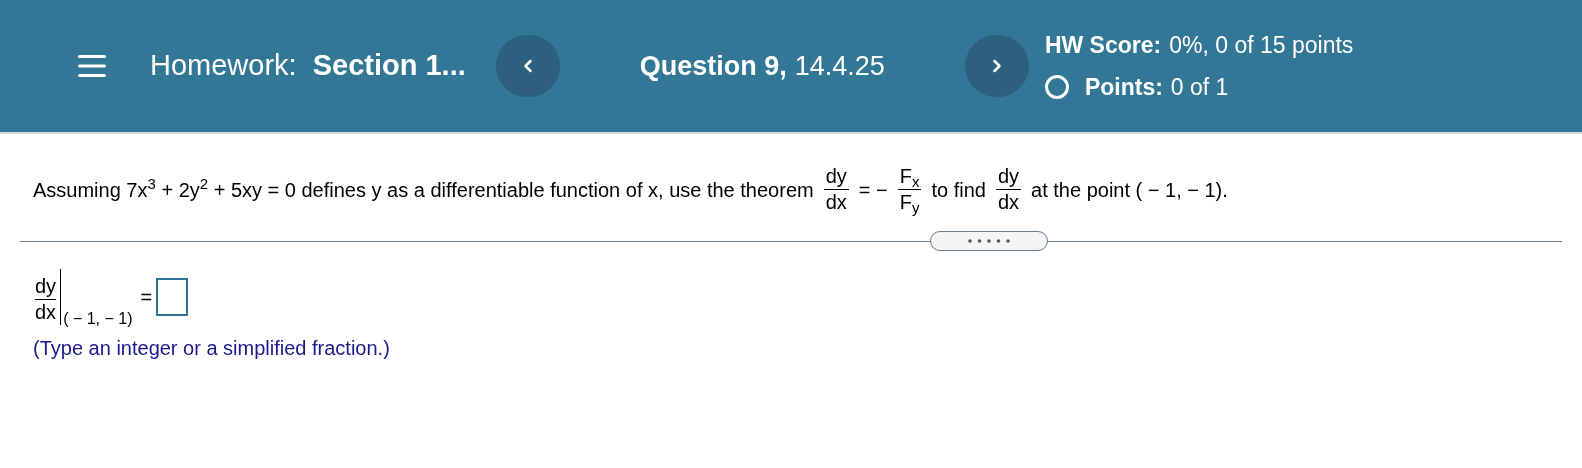  I want to click on answer-hint: (Type an integer or a simplified fraction.), so click(212, 348).